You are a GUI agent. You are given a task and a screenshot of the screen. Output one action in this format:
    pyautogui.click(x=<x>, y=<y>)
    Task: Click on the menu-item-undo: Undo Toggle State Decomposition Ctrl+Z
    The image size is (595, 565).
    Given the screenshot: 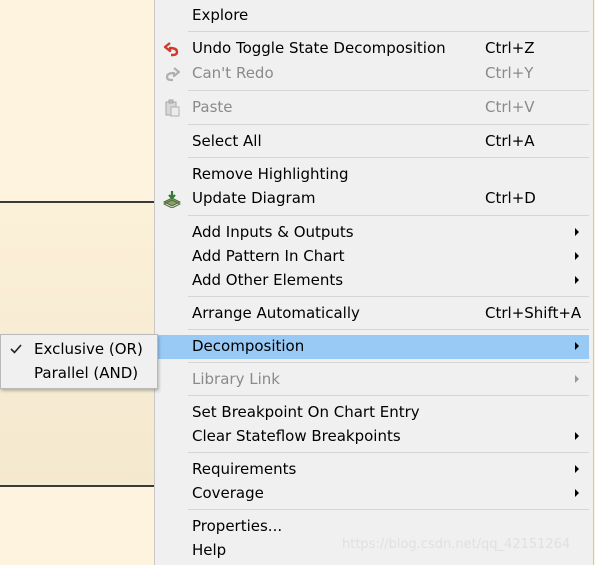 What is the action you would take?
    pyautogui.click(x=373, y=49)
    